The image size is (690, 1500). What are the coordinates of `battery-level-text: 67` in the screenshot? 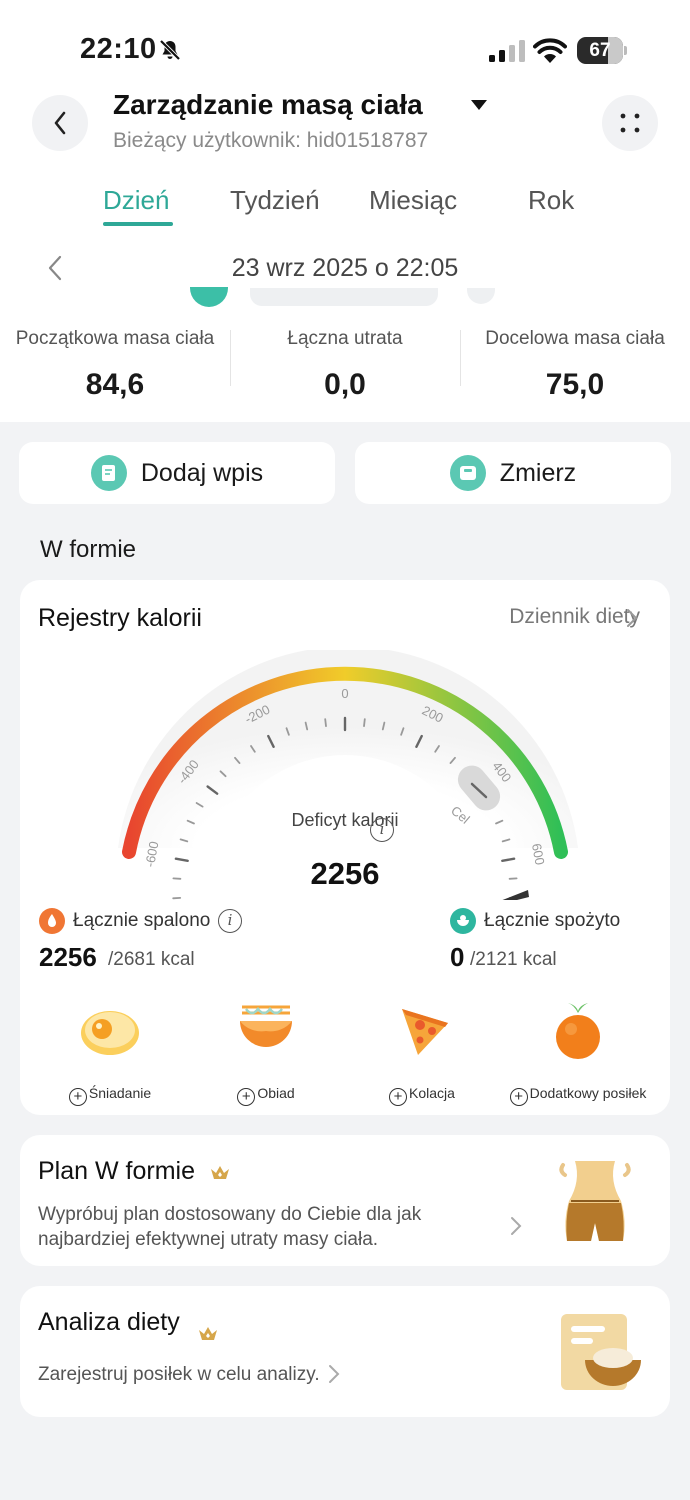 It's located at (600, 50).